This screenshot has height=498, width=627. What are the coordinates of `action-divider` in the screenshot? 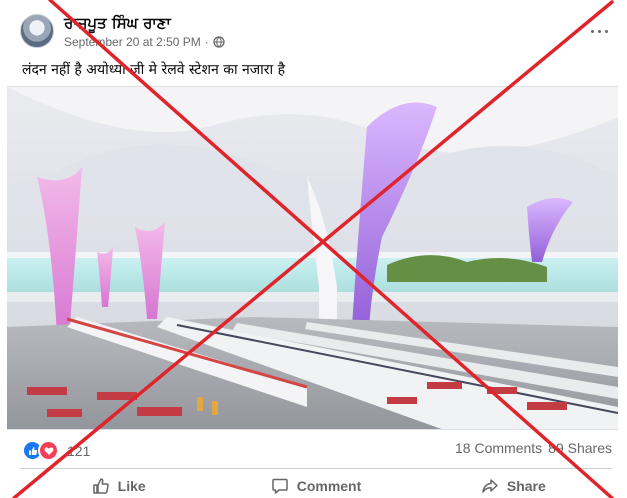 It's located at (316, 468).